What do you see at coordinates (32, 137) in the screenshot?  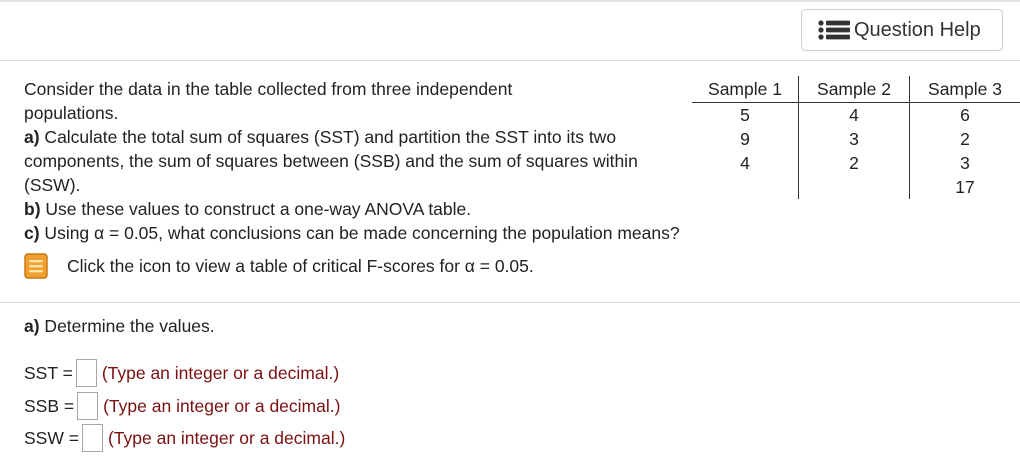 I see `part-a-prefix: a)` at bounding box center [32, 137].